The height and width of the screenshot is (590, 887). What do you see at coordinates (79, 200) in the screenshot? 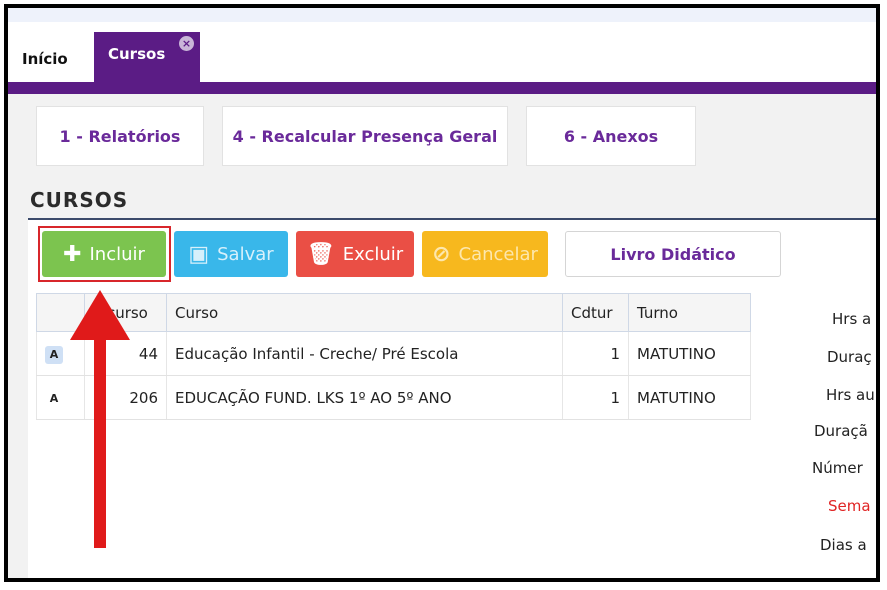
I see `page-title: CURSOS` at bounding box center [79, 200].